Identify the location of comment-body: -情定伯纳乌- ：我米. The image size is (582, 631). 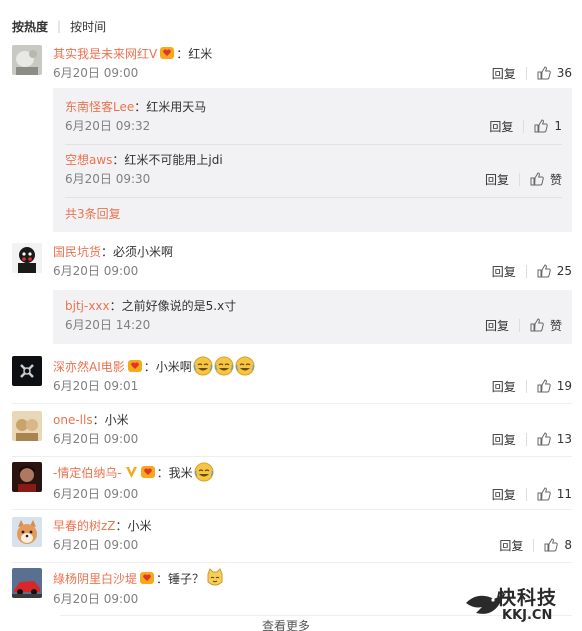
(133, 472).